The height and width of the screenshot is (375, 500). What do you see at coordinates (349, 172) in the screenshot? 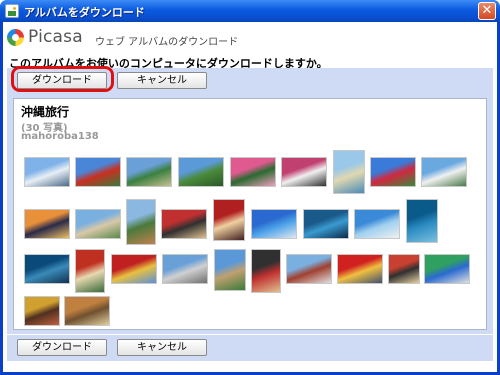
I see `photo-thumbnail-beach-shoreline` at bounding box center [349, 172].